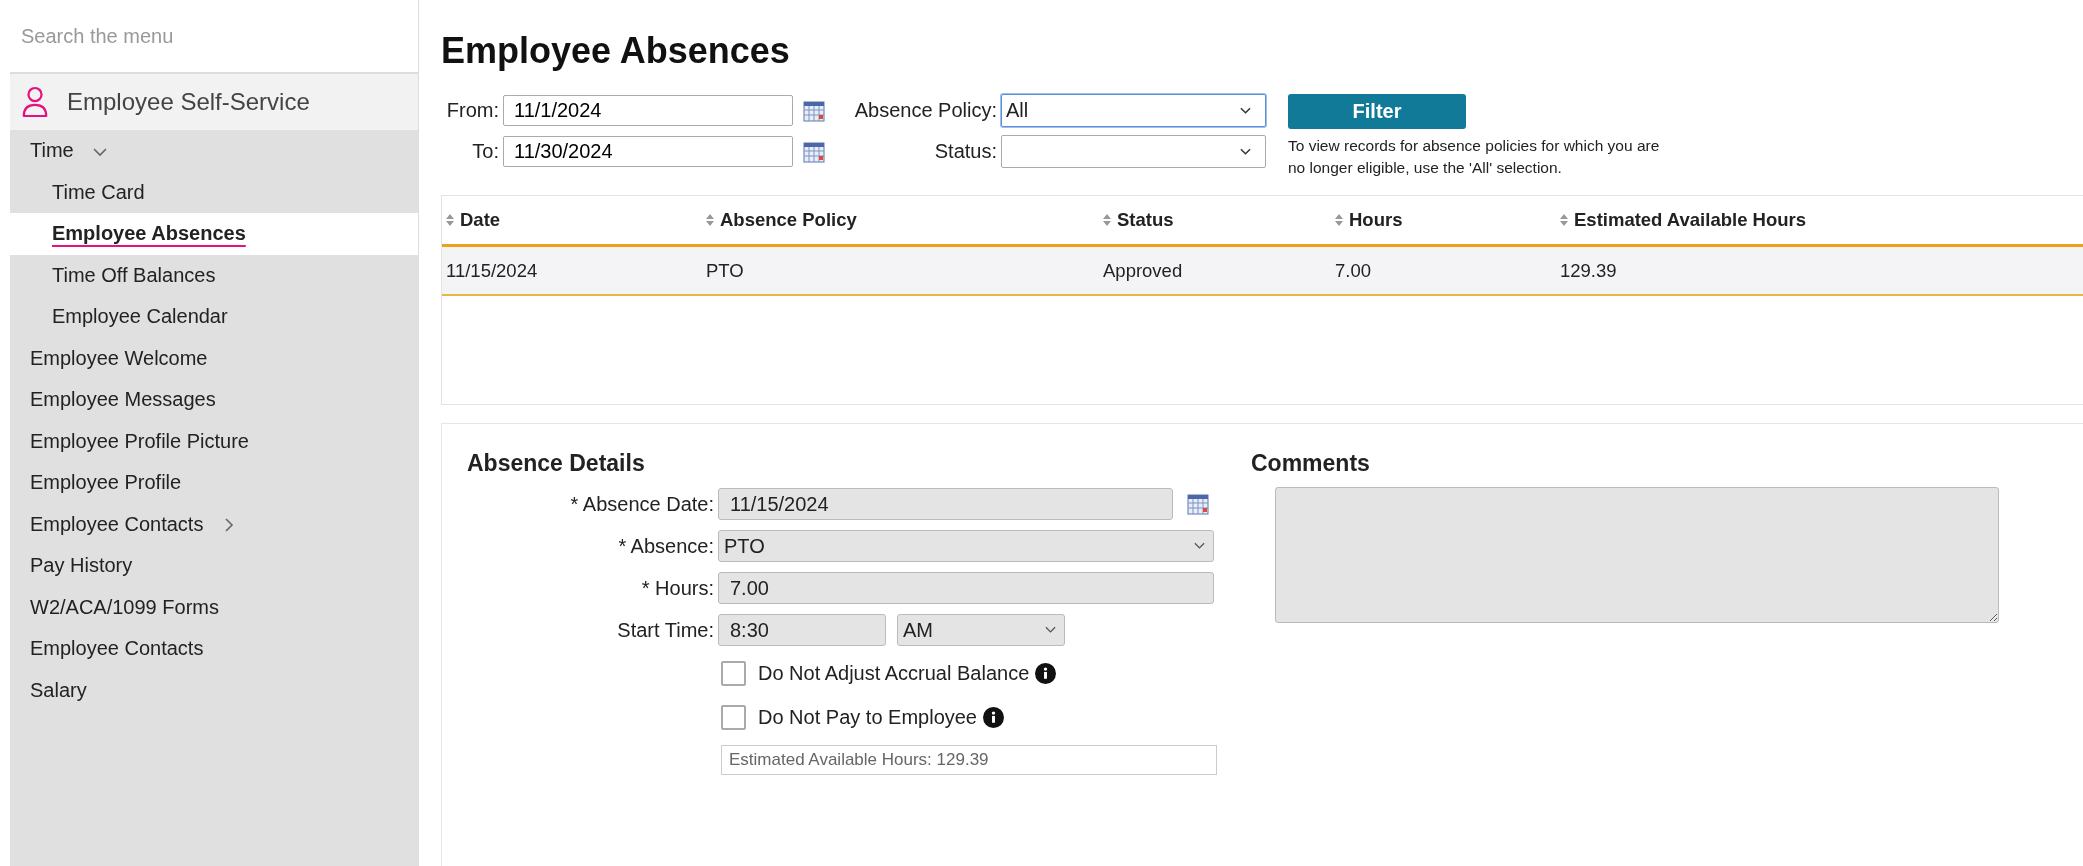 Image resolution: width=2083 pixels, height=866 pixels. I want to click on field-label: From:, so click(472, 110).